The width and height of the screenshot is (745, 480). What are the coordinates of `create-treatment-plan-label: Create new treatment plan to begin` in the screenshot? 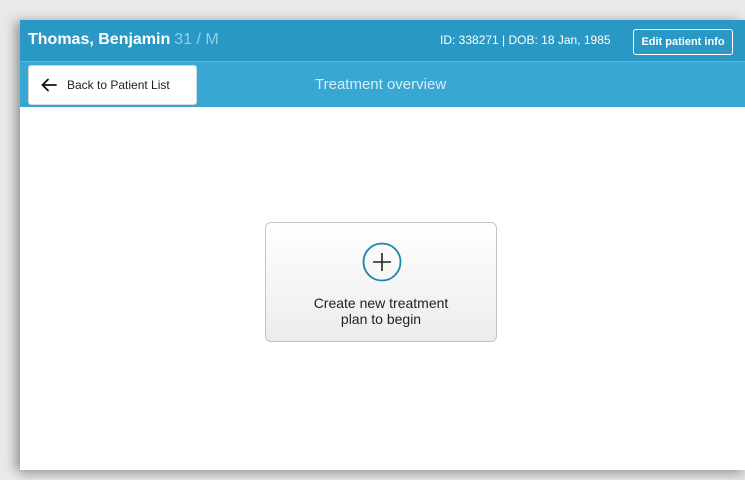 It's located at (381, 311).